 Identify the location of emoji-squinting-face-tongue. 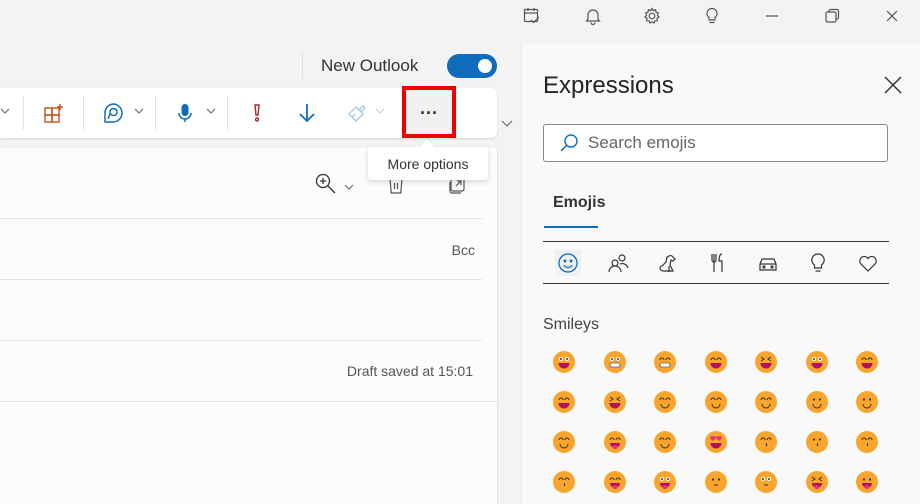
(817, 482).